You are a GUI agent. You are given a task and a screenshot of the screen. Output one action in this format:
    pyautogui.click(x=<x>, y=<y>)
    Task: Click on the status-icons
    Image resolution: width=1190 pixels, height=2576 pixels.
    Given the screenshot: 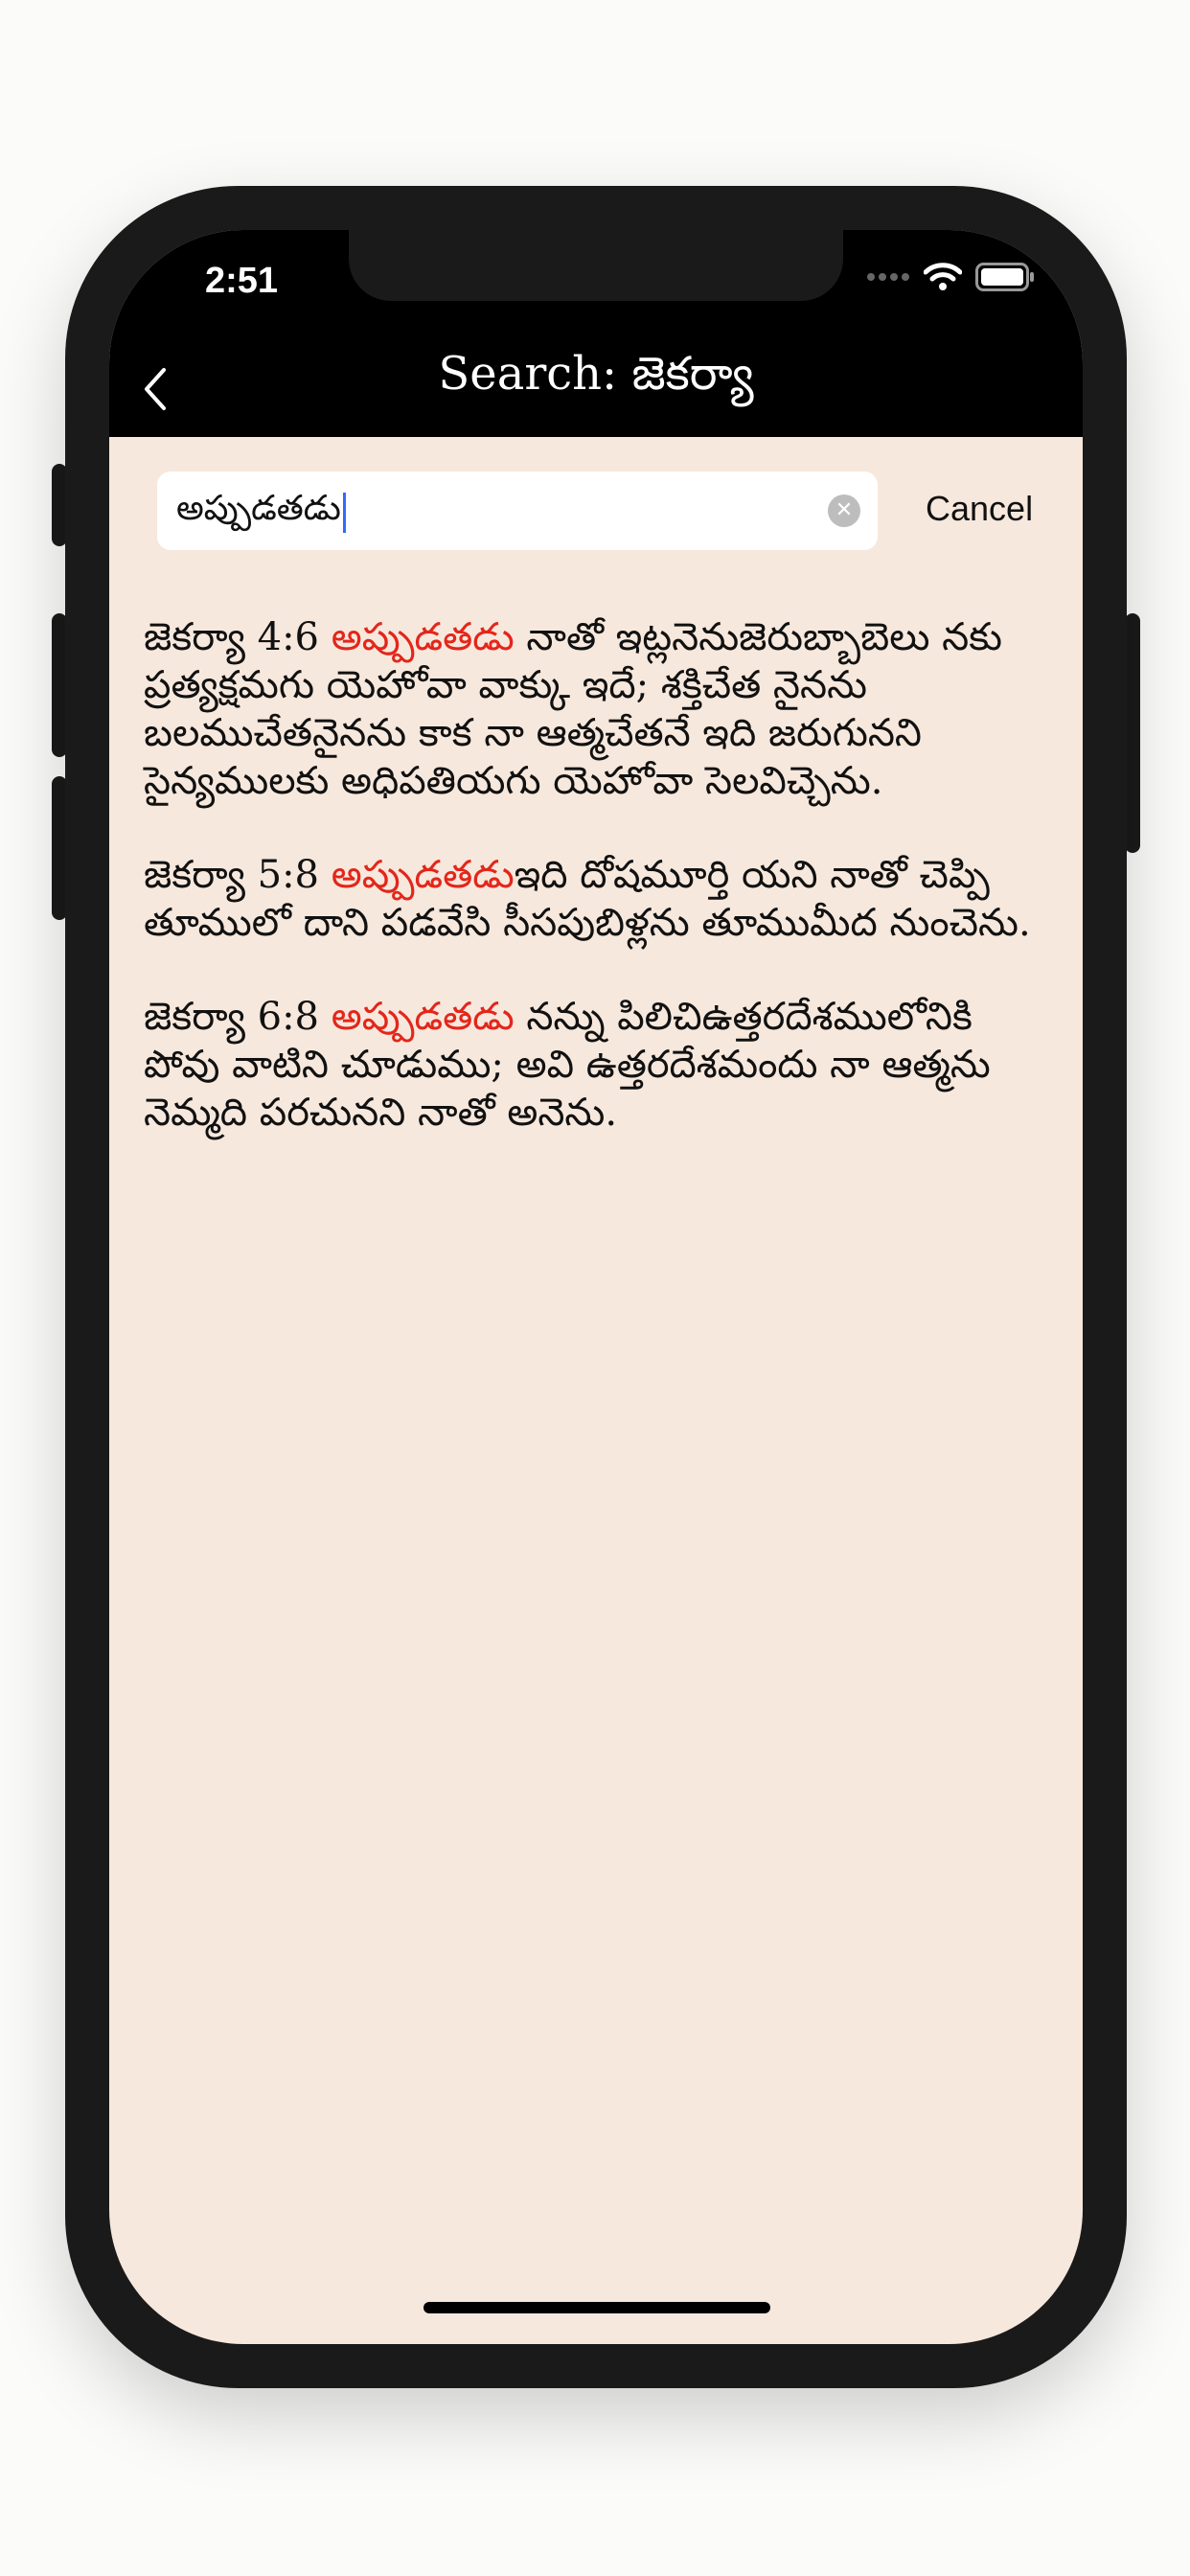 What is the action you would take?
    pyautogui.click(x=951, y=277)
    